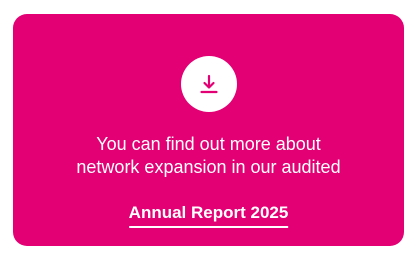 This screenshot has height=260, width=419. I want to click on download-icon, so click(208, 84).